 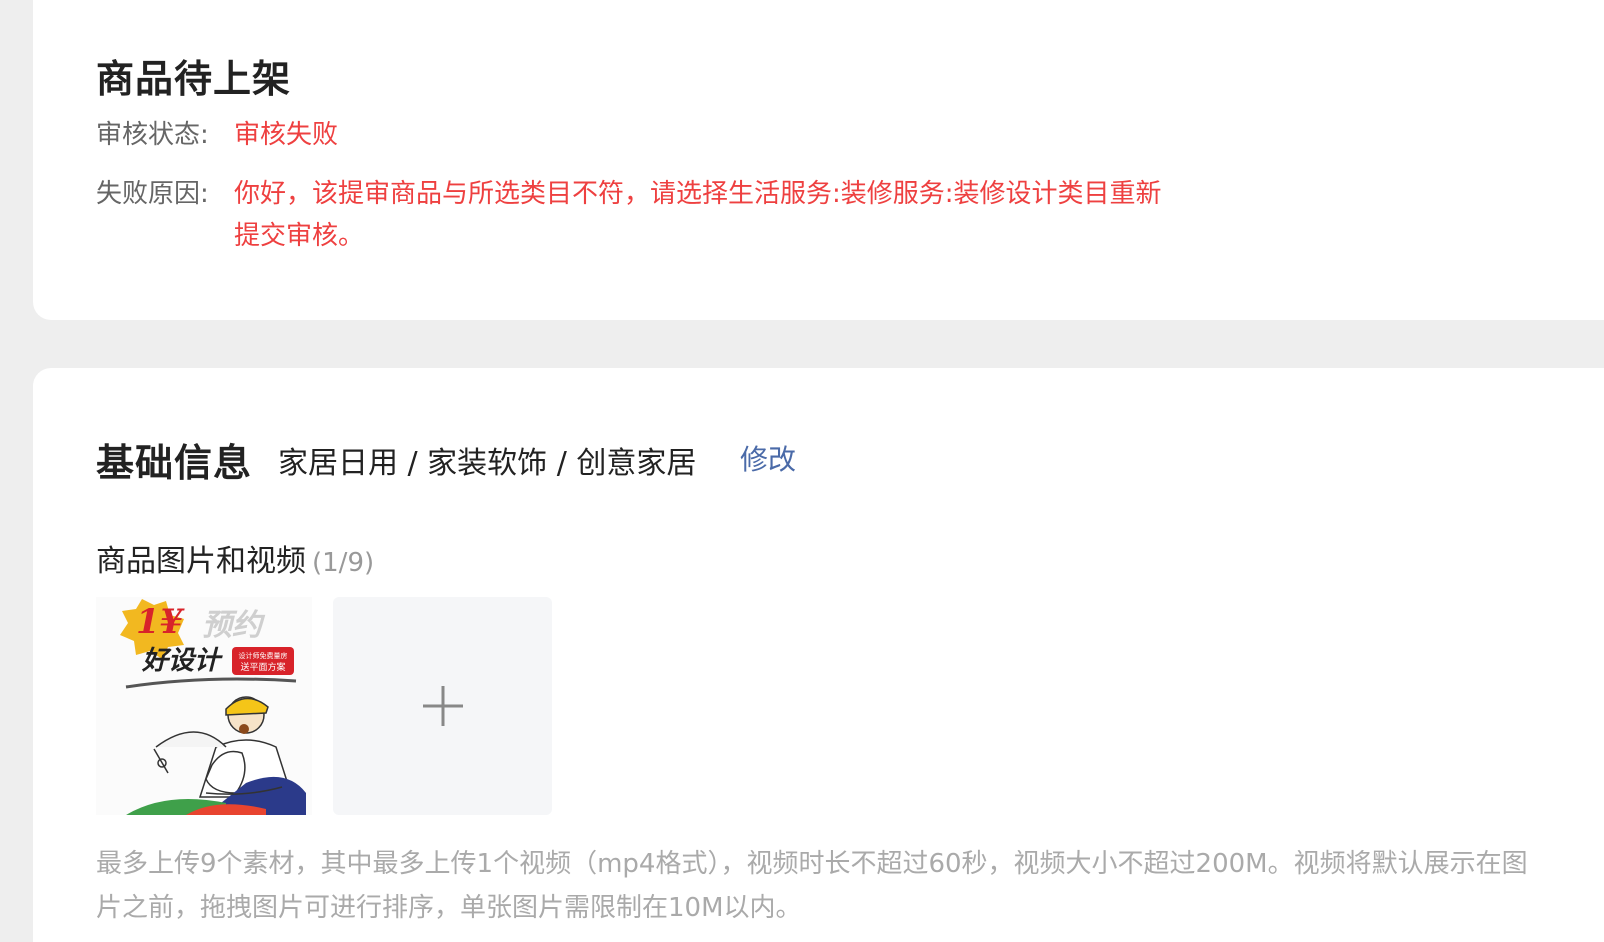 I want to click on add-media-button, so click(x=442, y=706).